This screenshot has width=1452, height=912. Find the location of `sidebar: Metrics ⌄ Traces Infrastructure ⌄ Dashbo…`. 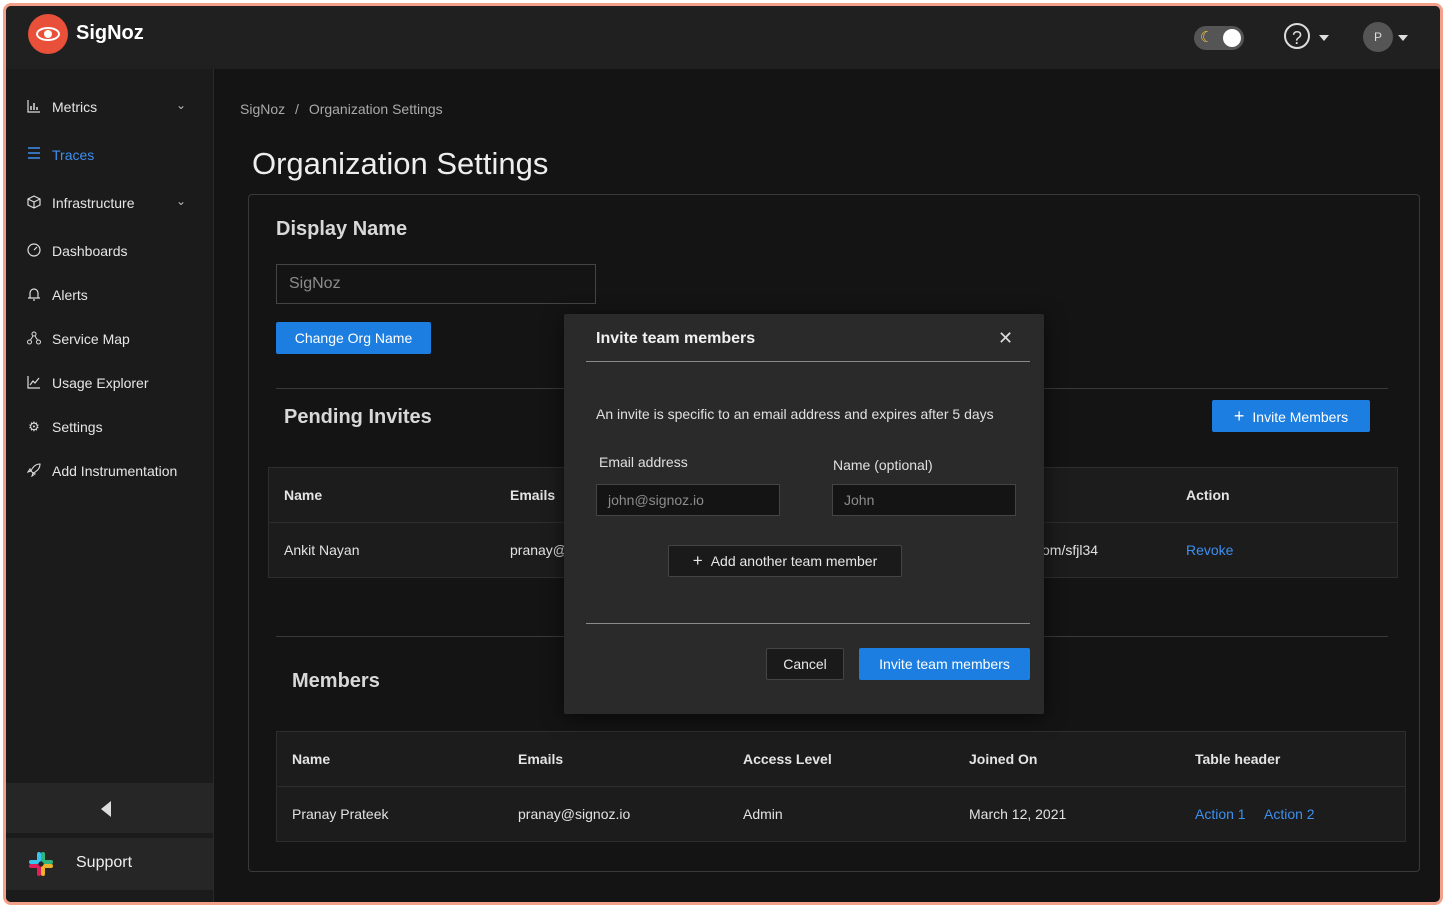

sidebar: Metrics ⌄ Traces Infrastructure ⌄ Dashbo… is located at coordinates (110, 485).